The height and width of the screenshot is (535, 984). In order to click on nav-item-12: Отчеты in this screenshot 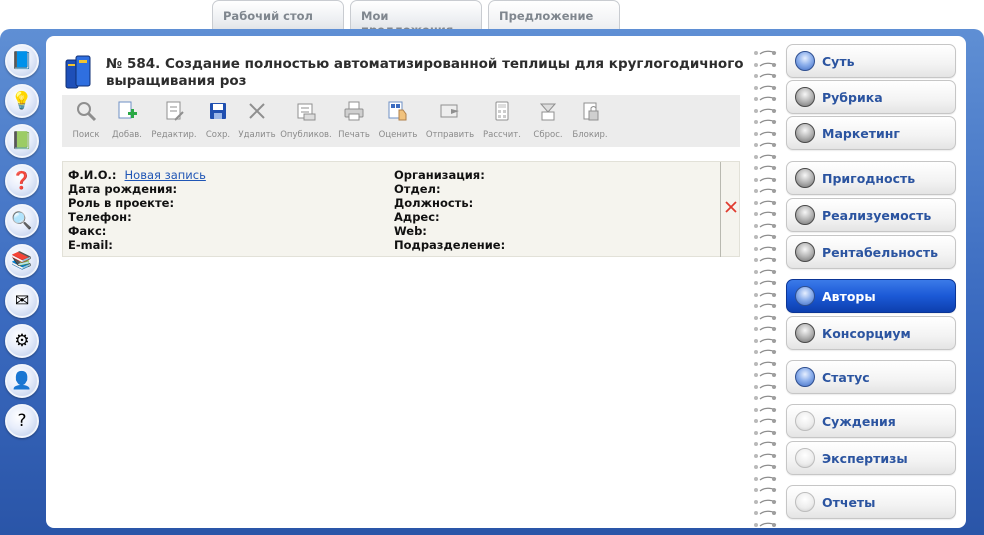, I will do `click(871, 502)`.